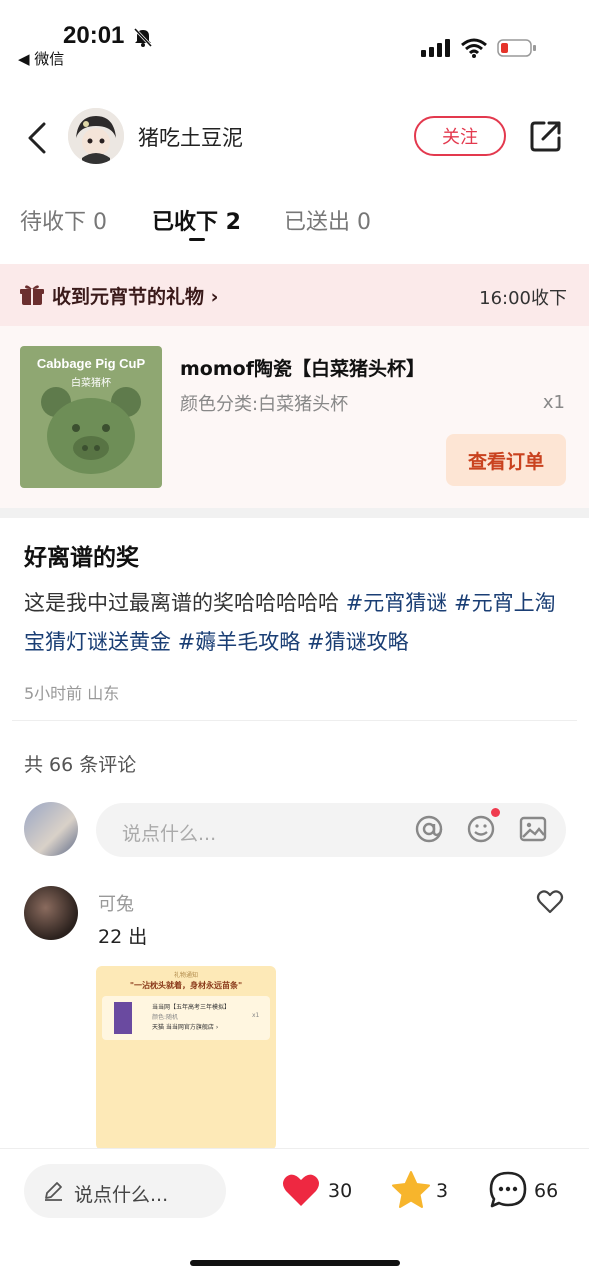 The height and width of the screenshot is (1281, 589). I want to click on star-filled-icon, so click(411, 1189).